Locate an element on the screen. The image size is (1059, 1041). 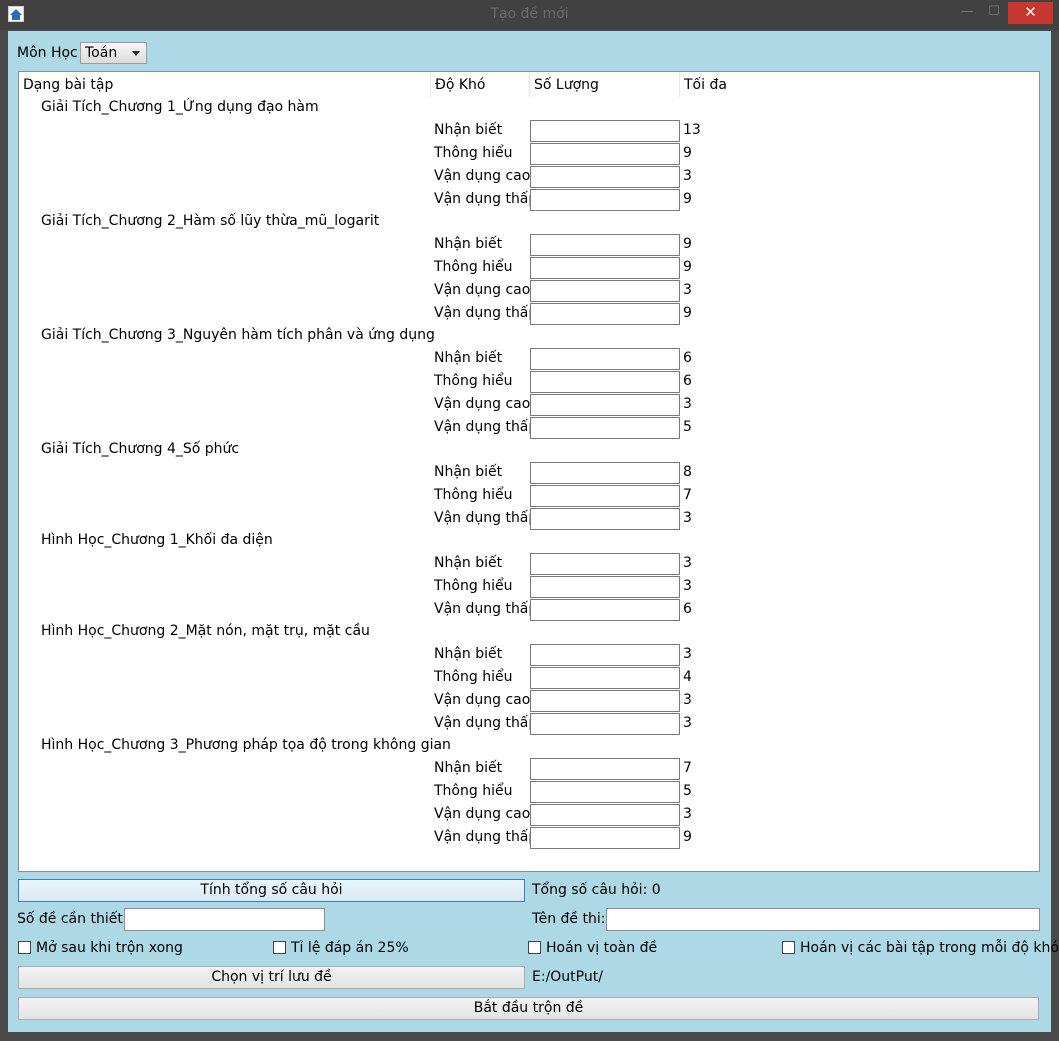
minimize-button: — is located at coordinates (967, 13).